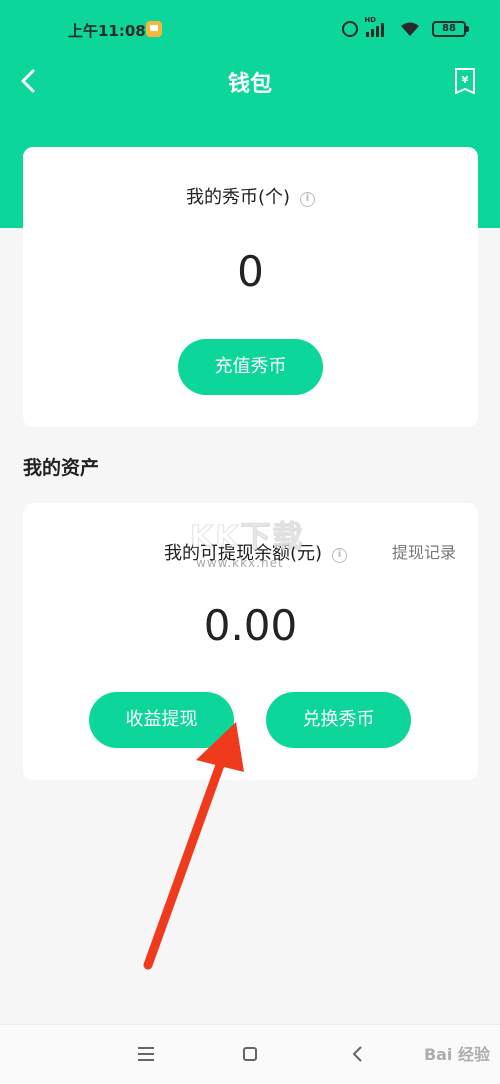  What do you see at coordinates (61, 468) in the screenshot?
I see `assets-section-title: 我的资产` at bounding box center [61, 468].